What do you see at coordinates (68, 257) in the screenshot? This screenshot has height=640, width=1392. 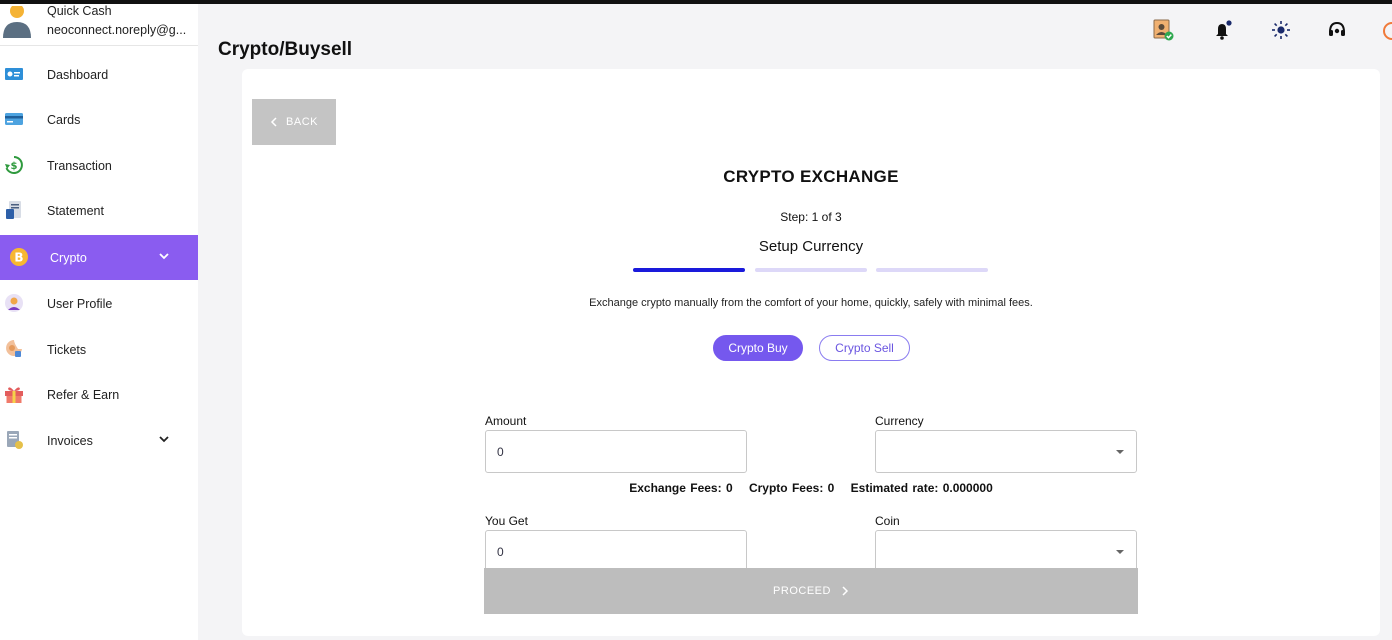 I see `sidebar-item-label: Crypto` at bounding box center [68, 257].